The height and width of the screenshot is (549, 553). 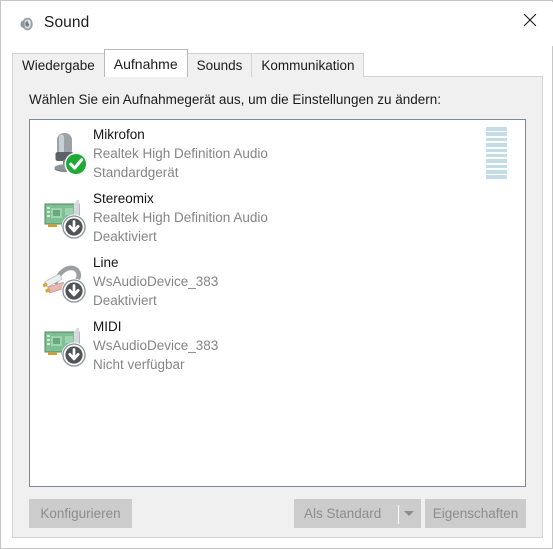 I want to click on device-text-block: Line WsAudioDevice_383 Deaktiviert, so click(x=274, y=281).